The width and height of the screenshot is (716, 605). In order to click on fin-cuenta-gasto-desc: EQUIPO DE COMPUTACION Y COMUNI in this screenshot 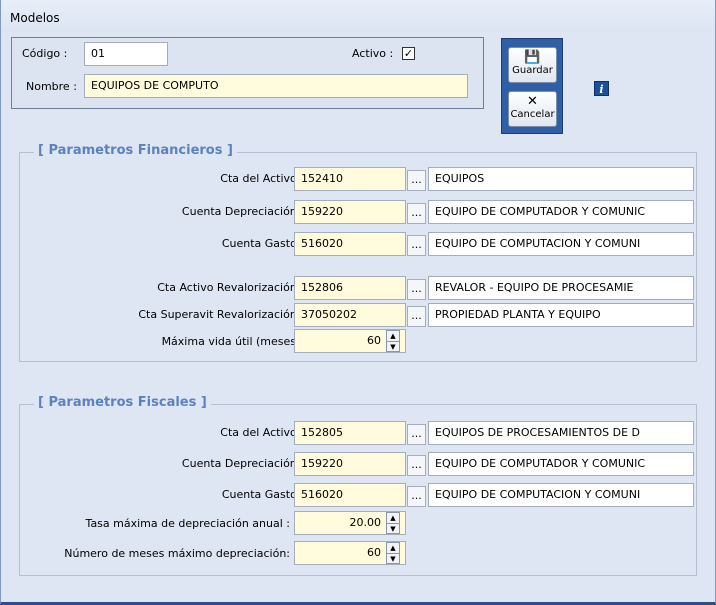, I will do `click(561, 244)`.